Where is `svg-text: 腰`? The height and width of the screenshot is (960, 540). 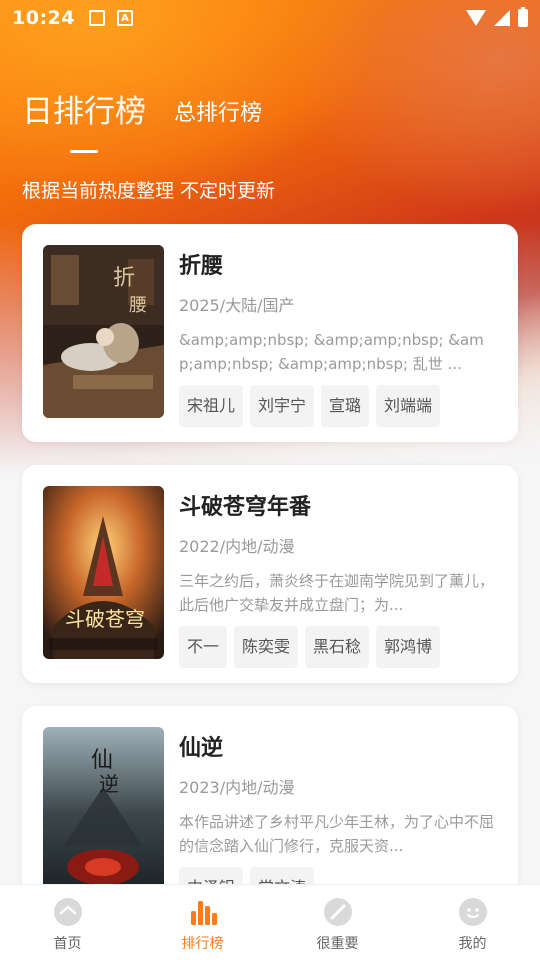 svg-text: 腰 is located at coordinates (138, 305).